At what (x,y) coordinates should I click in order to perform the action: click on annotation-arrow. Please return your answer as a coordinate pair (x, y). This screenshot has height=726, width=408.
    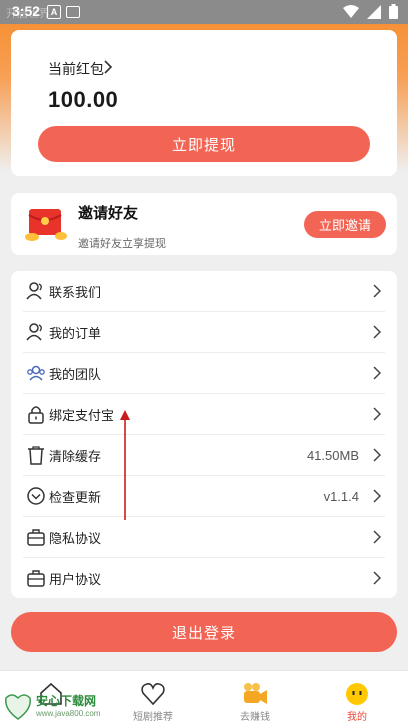
    Looking at the image, I should click on (125, 465).